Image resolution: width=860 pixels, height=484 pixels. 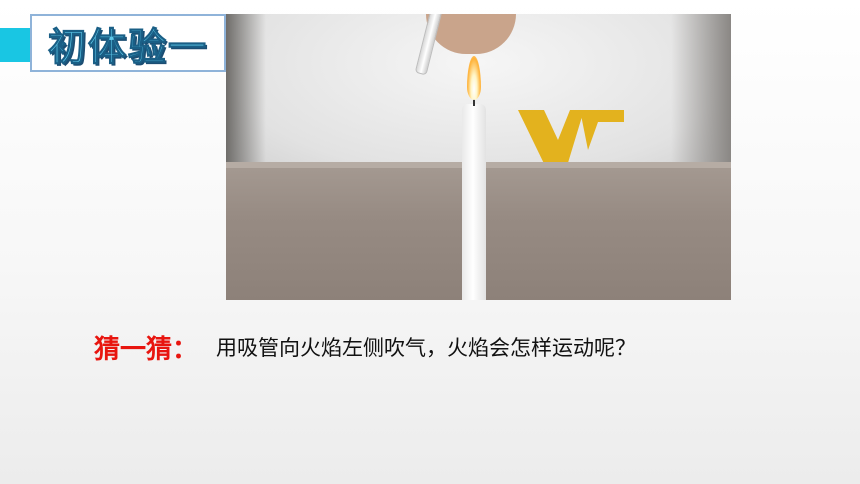 I want to click on question-text: 用吸管向火焰左侧吹气，火焰会怎样运动呢？, so click(x=426, y=348).